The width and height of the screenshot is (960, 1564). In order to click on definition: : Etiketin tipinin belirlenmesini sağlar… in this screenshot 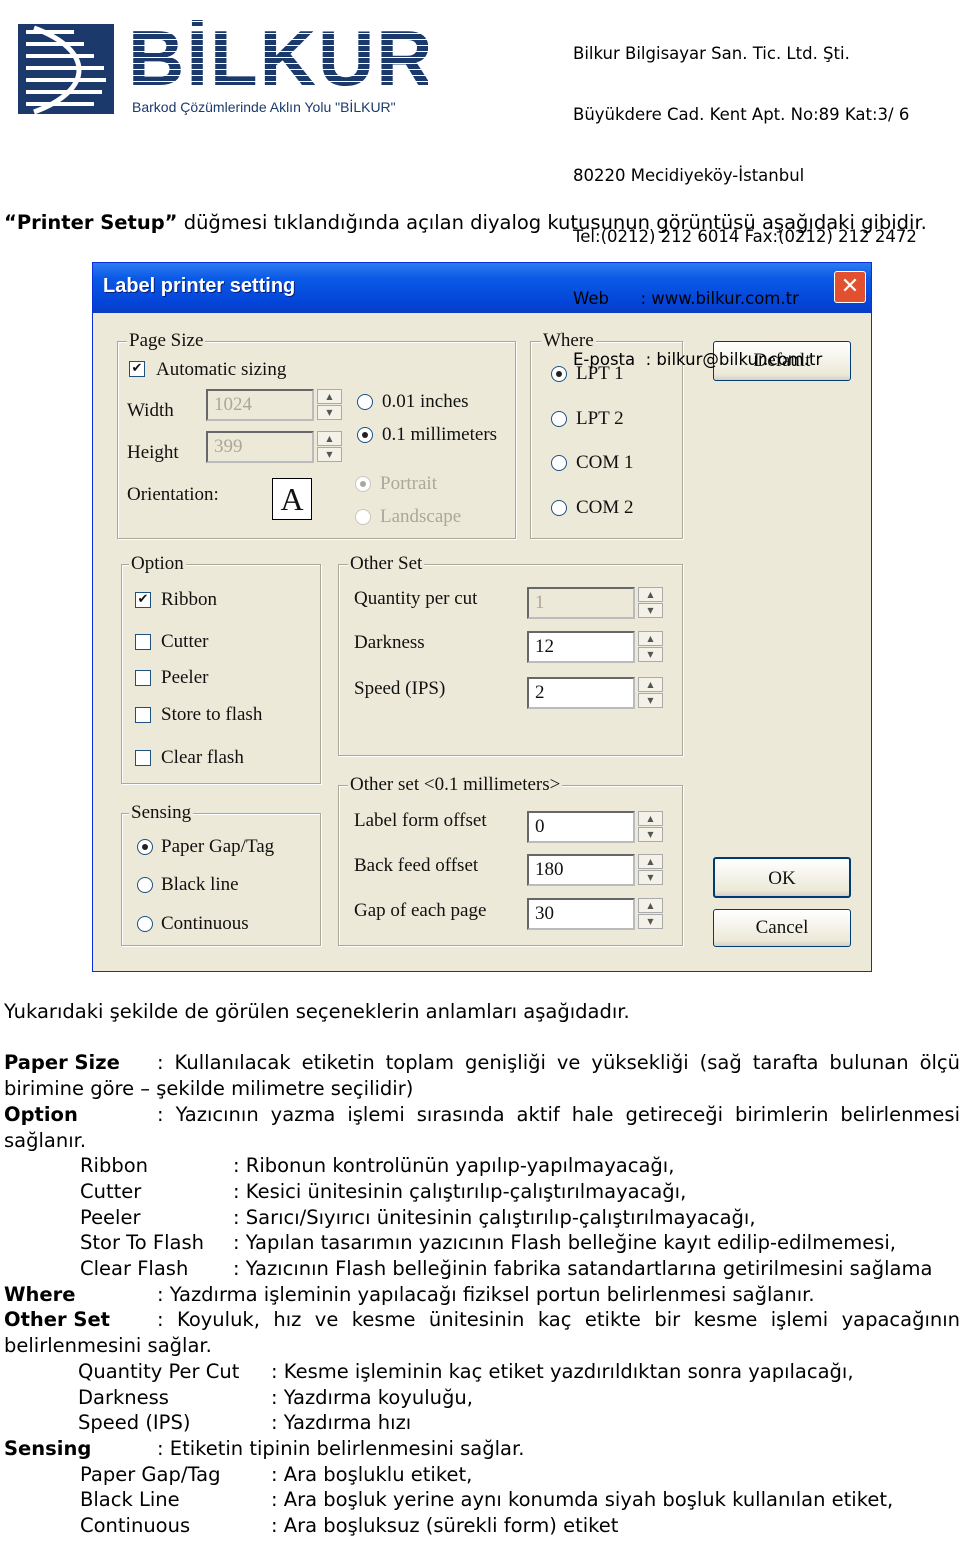, I will do `click(341, 1448)`.